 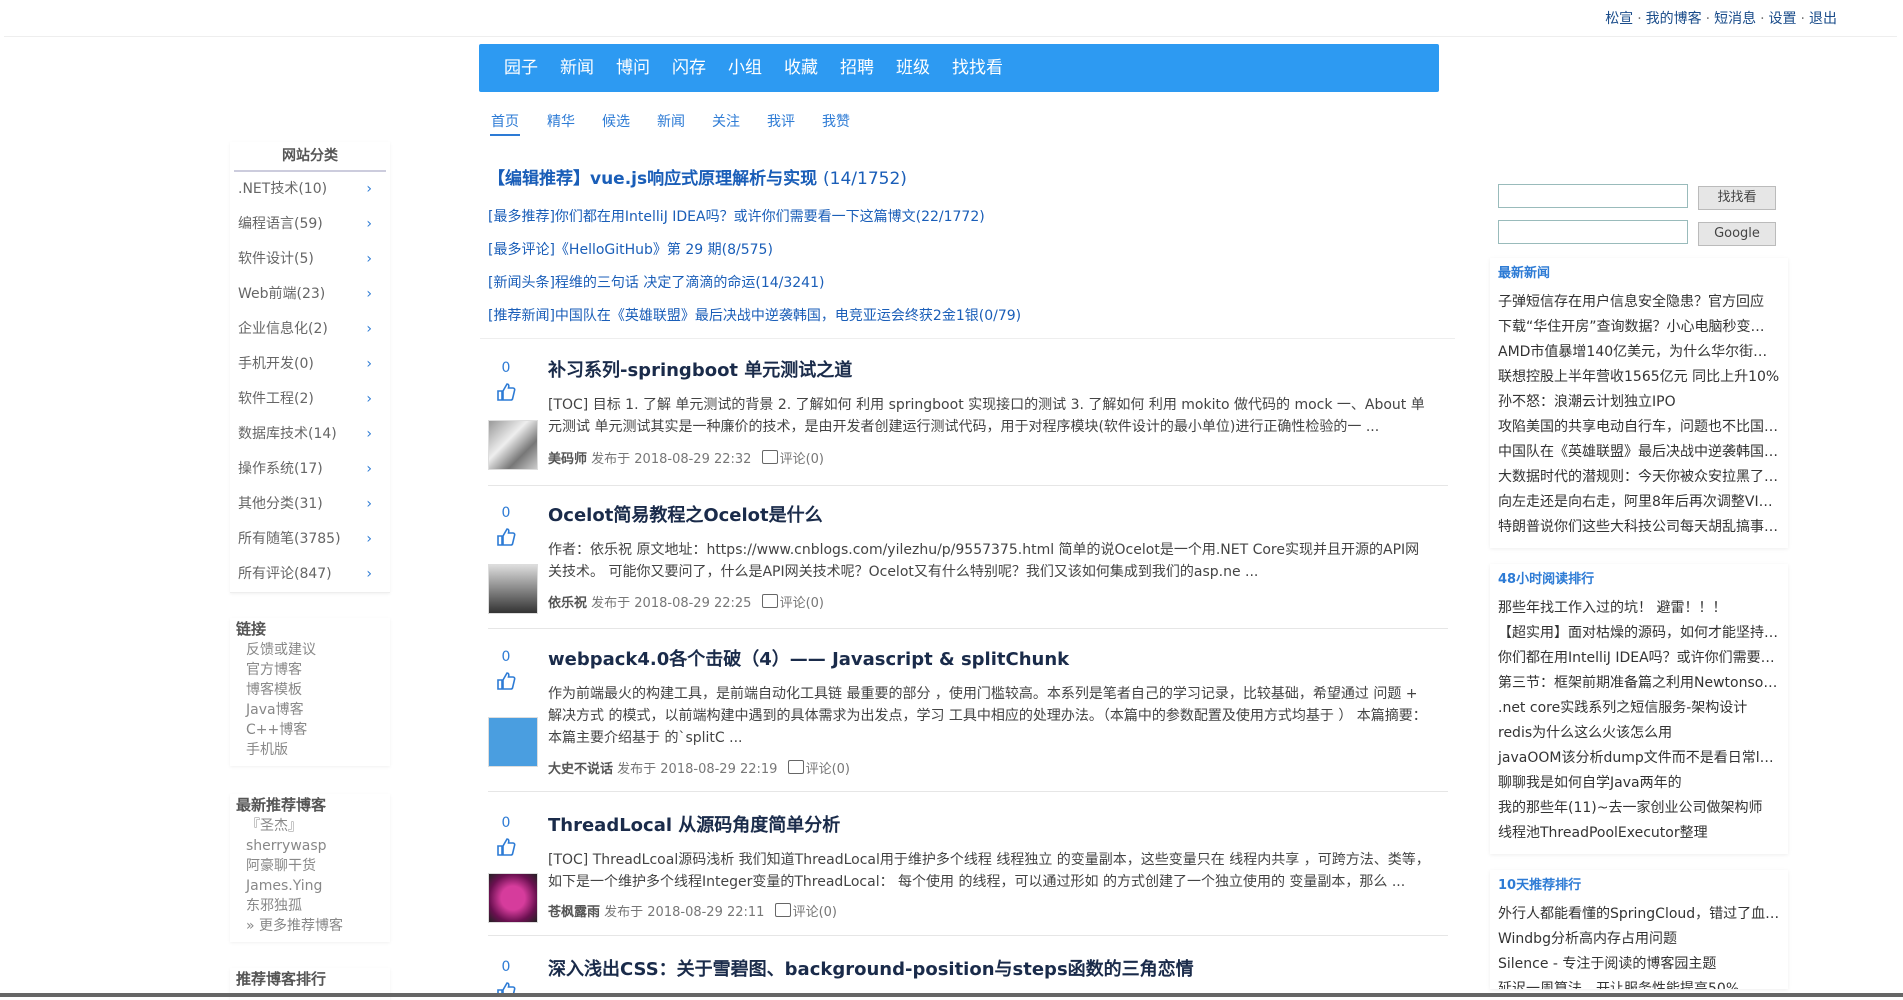 What do you see at coordinates (700, 369) in the screenshot?
I see `post-title: 补习系列-springboot 单元测试之道` at bounding box center [700, 369].